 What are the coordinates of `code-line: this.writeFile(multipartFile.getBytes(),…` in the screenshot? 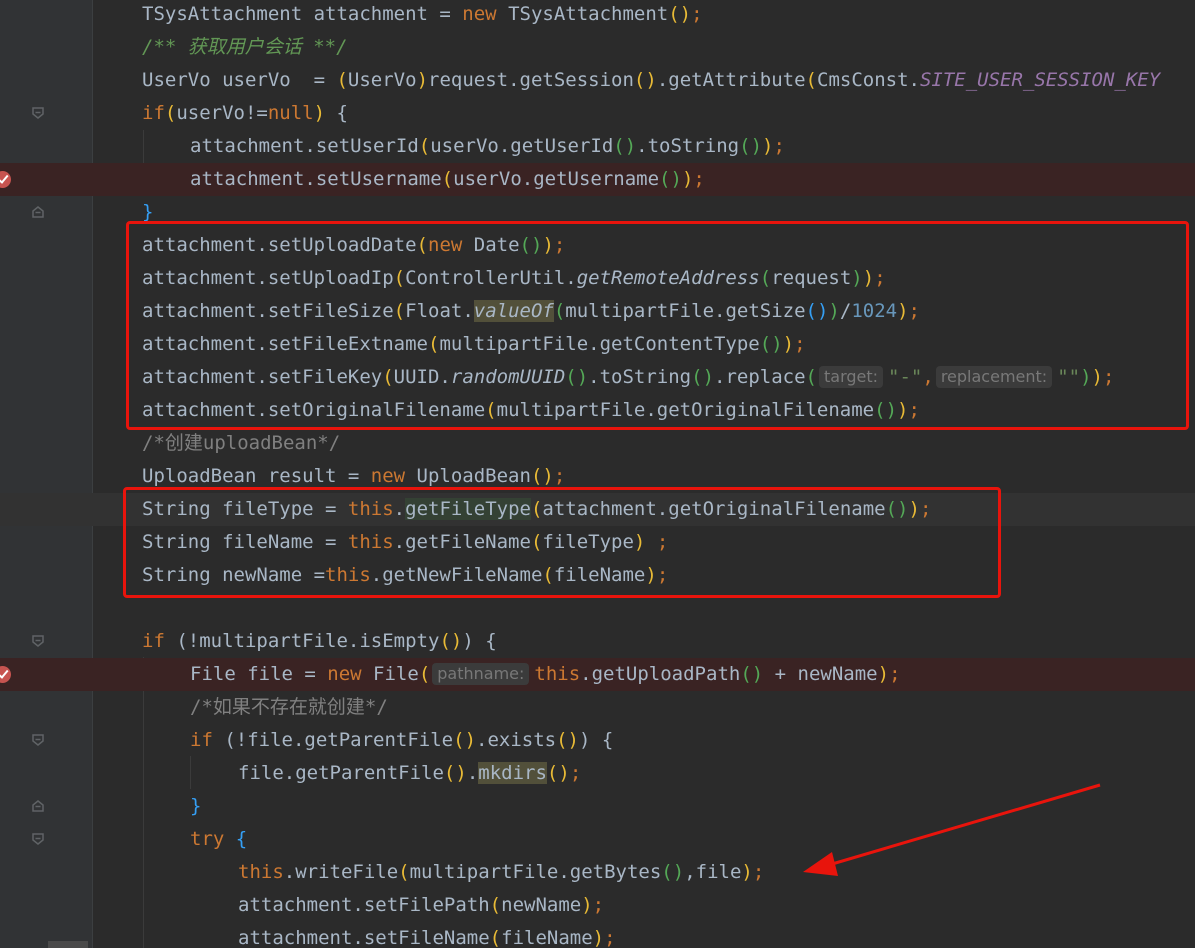 It's located at (597, 872).